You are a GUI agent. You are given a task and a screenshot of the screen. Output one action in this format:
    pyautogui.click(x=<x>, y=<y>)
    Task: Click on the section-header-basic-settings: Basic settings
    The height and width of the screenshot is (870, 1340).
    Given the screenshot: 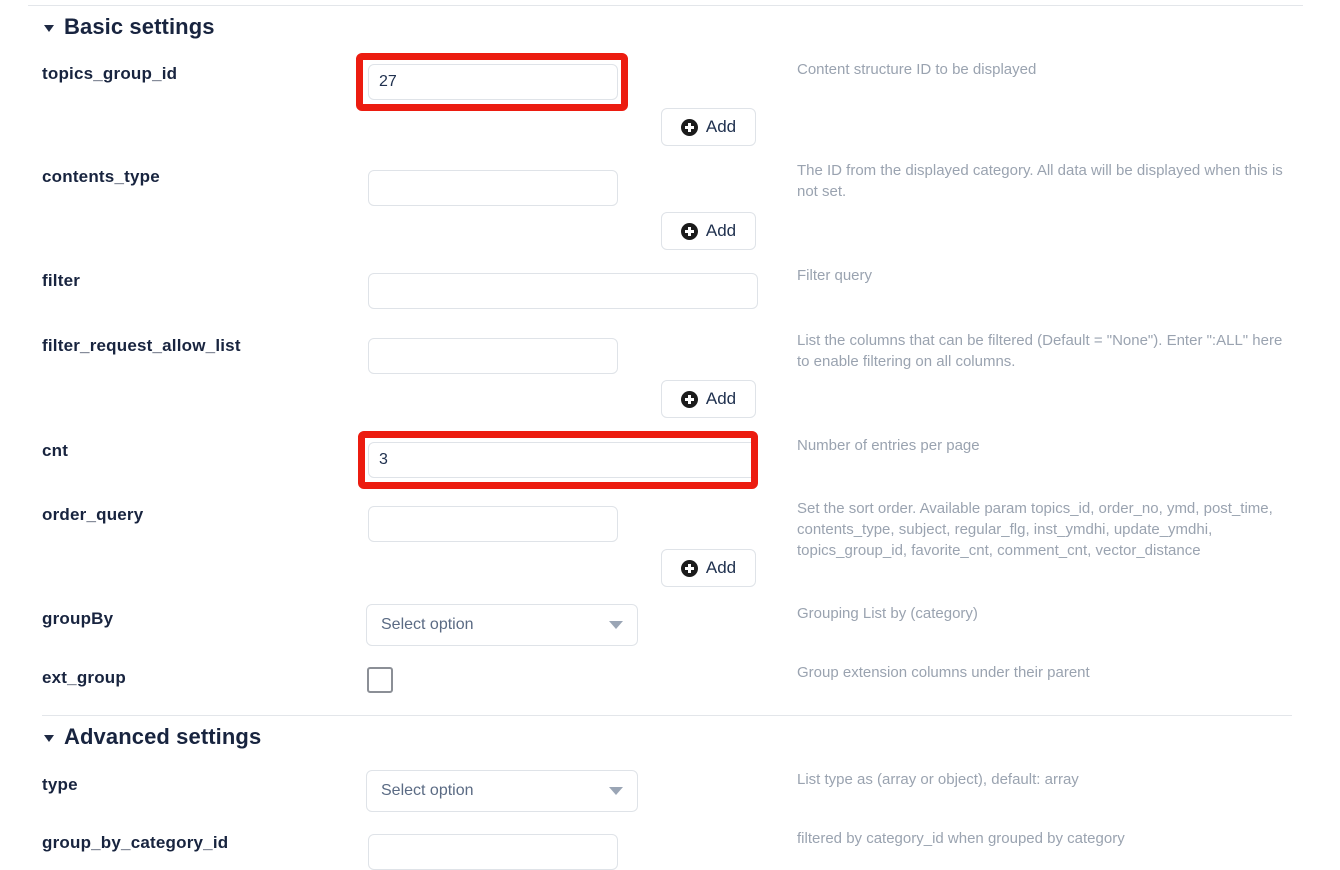 What is the action you would take?
    pyautogui.click(x=129, y=27)
    